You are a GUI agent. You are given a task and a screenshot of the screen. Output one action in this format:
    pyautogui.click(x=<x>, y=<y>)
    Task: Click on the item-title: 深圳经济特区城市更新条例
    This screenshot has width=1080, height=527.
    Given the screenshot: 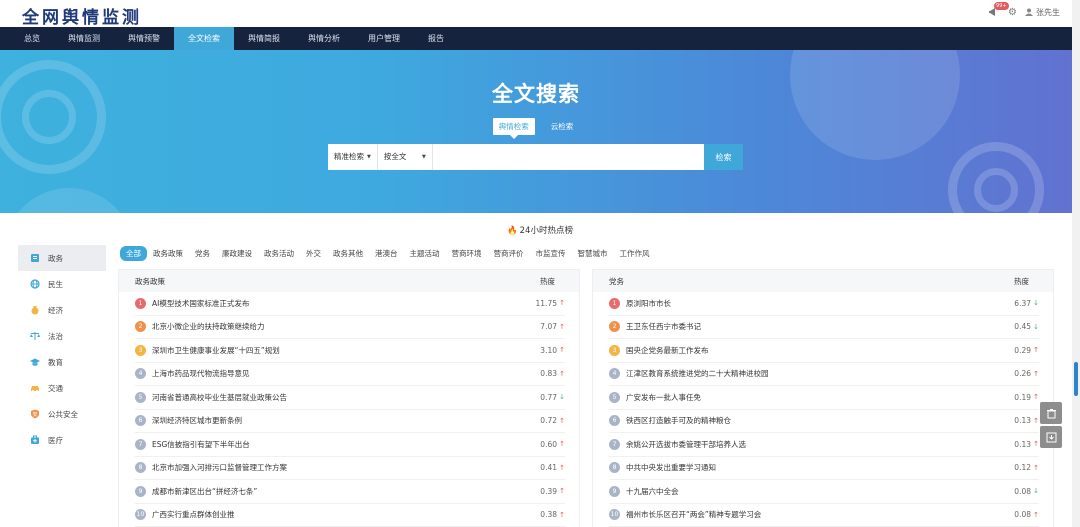 What is the action you would take?
    pyautogui.click(x=334, y=420)
    